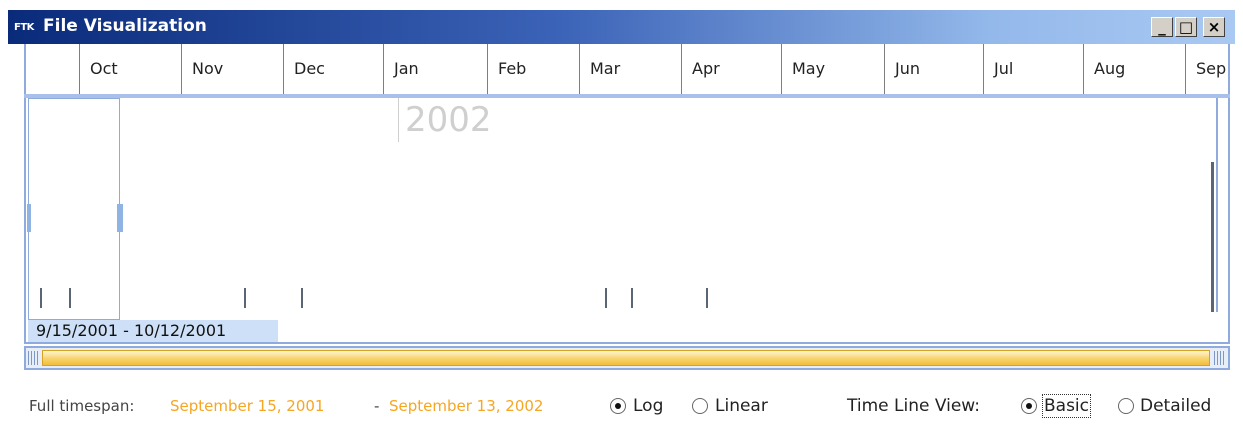 The height and width of the screenshot is (432, 1243). I want to click on month-label: Nov, so click(232, 69).